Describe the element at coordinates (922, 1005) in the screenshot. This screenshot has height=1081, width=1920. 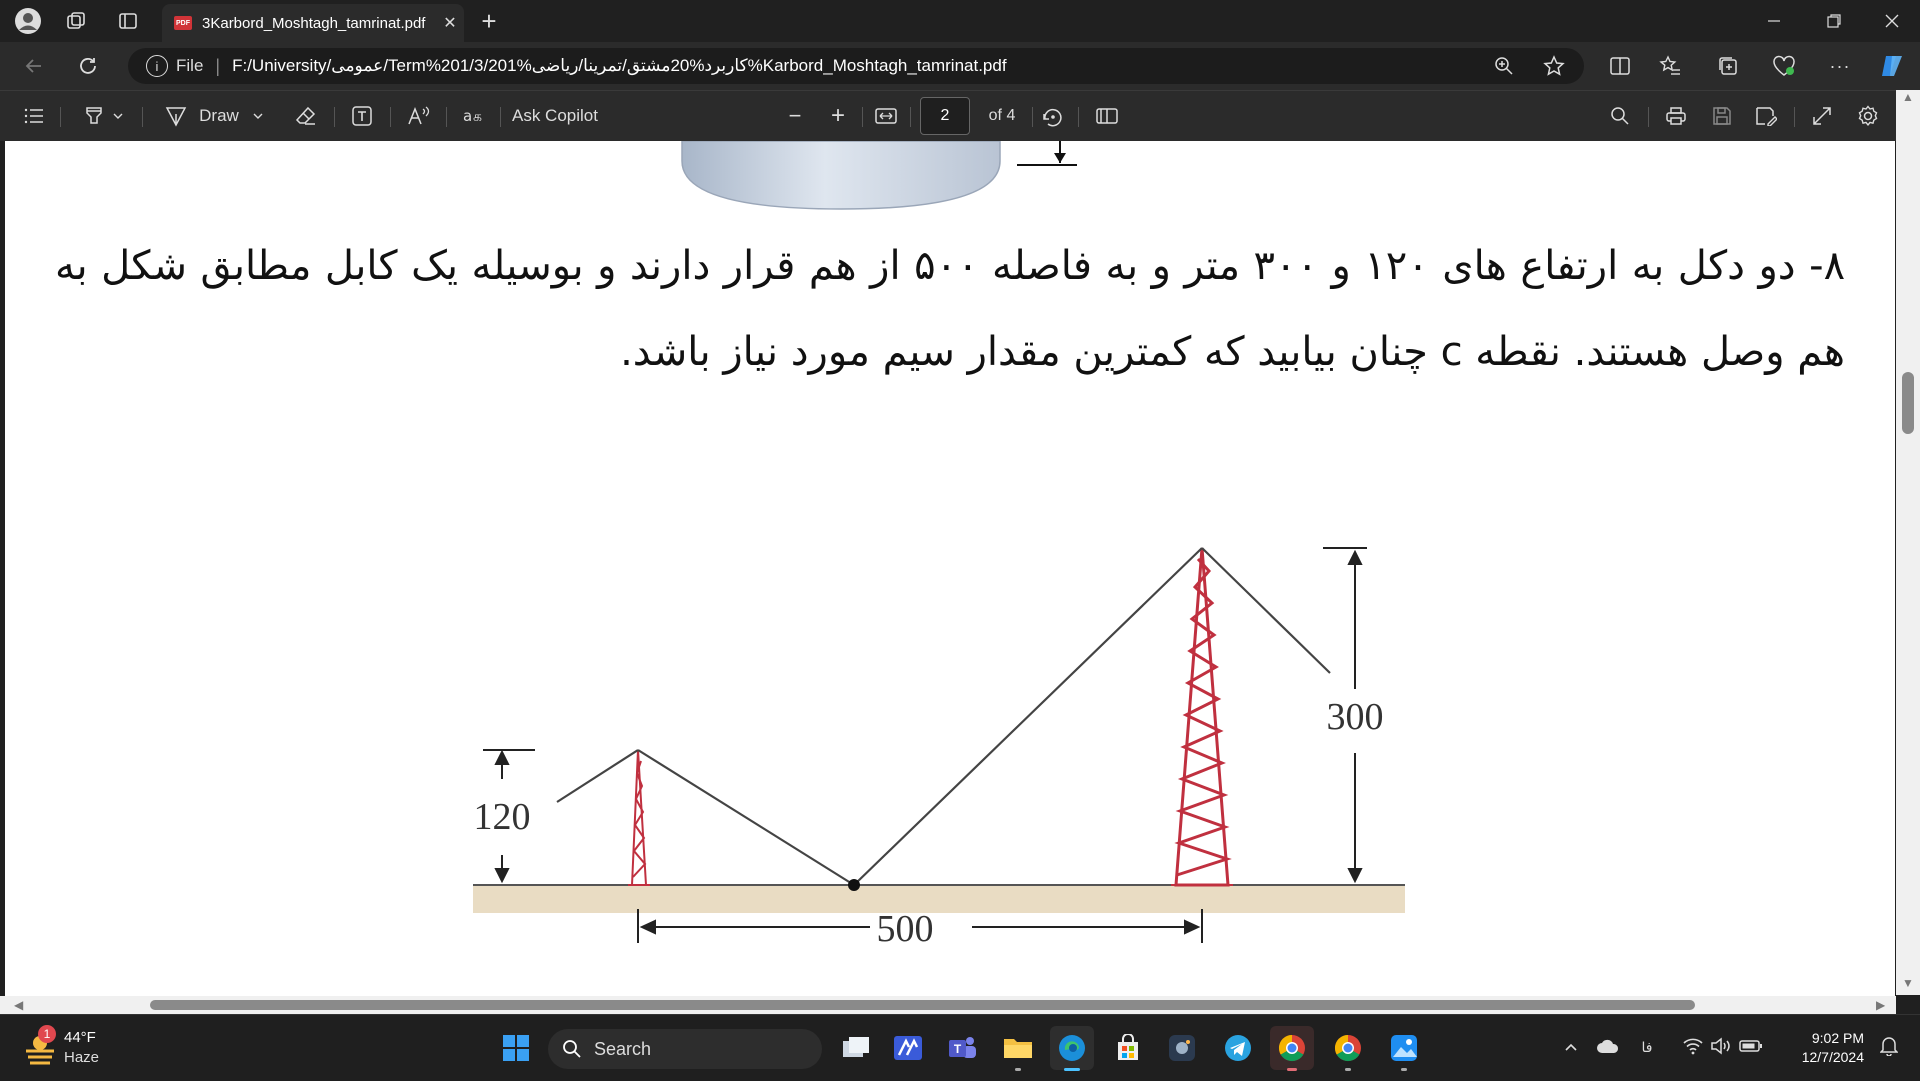
I see `horizontal-scroll-thumb` at that location.